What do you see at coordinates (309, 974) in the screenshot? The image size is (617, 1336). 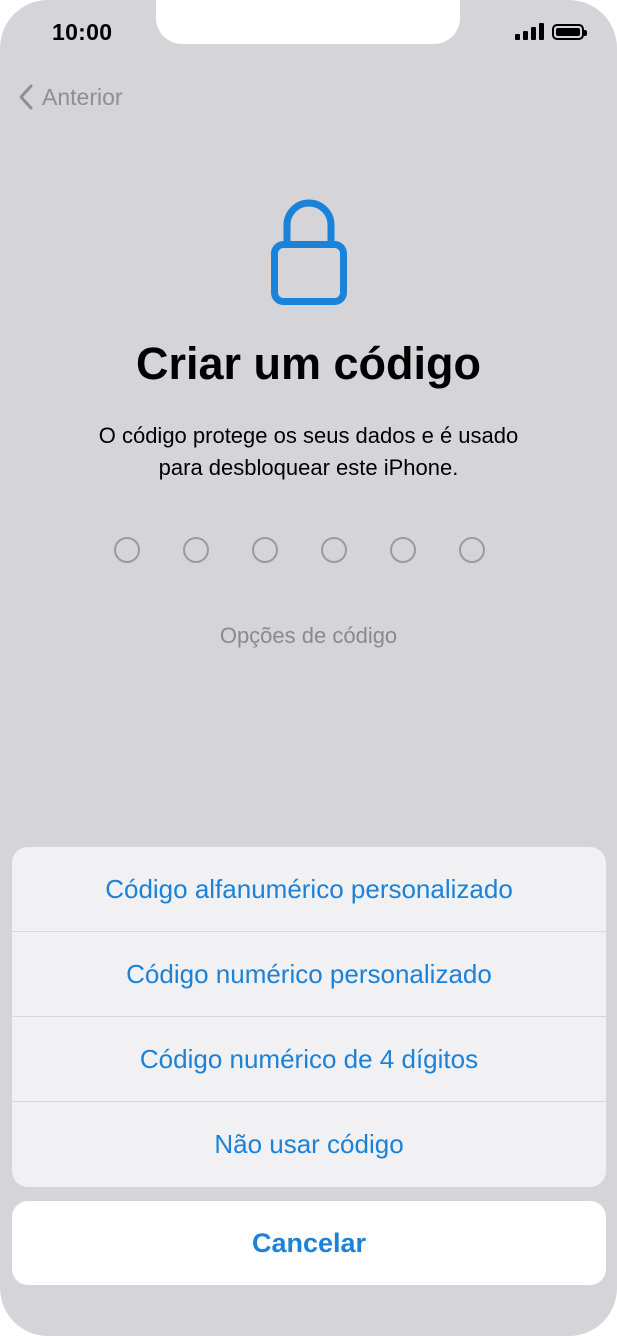 I see `option-custom-numeric: Código numérico personalizado` at bounding box center [309, 974].